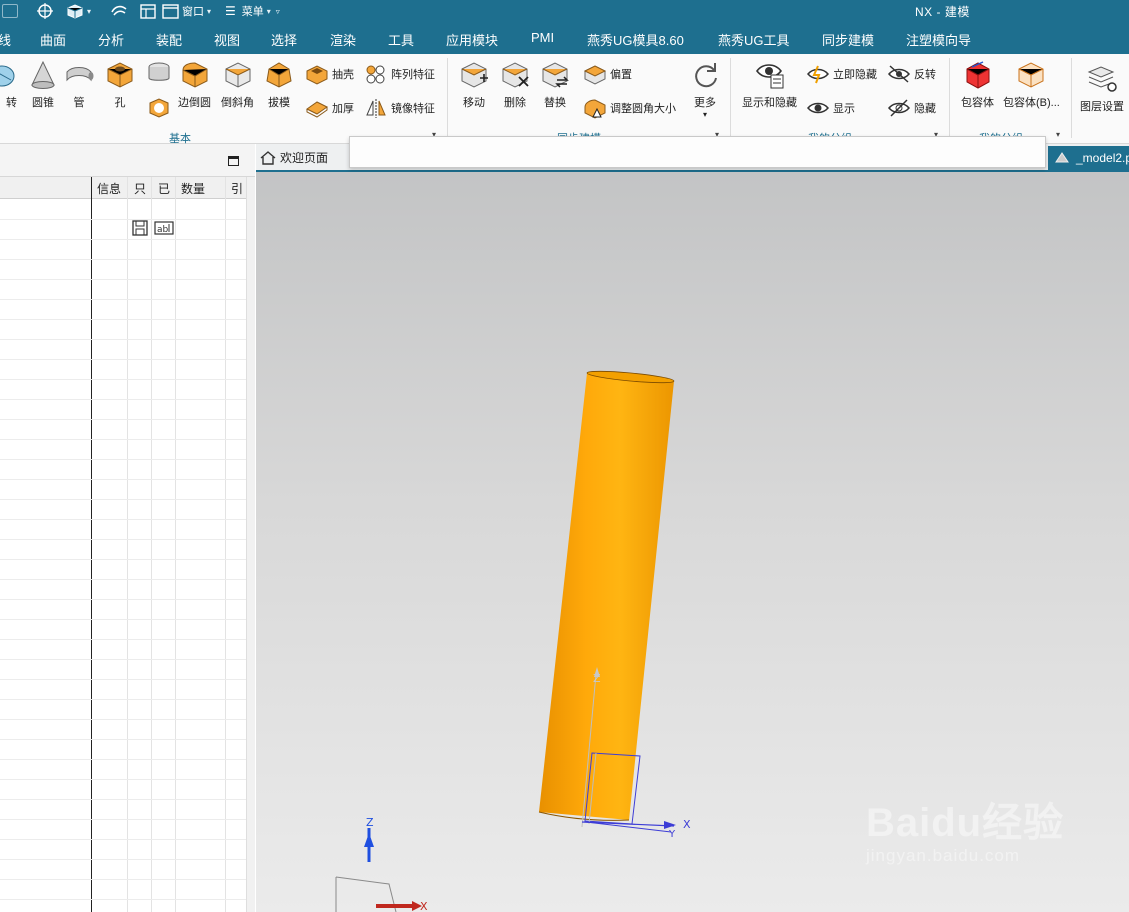  I want to click on view-orient-icon, so click(75, 11).